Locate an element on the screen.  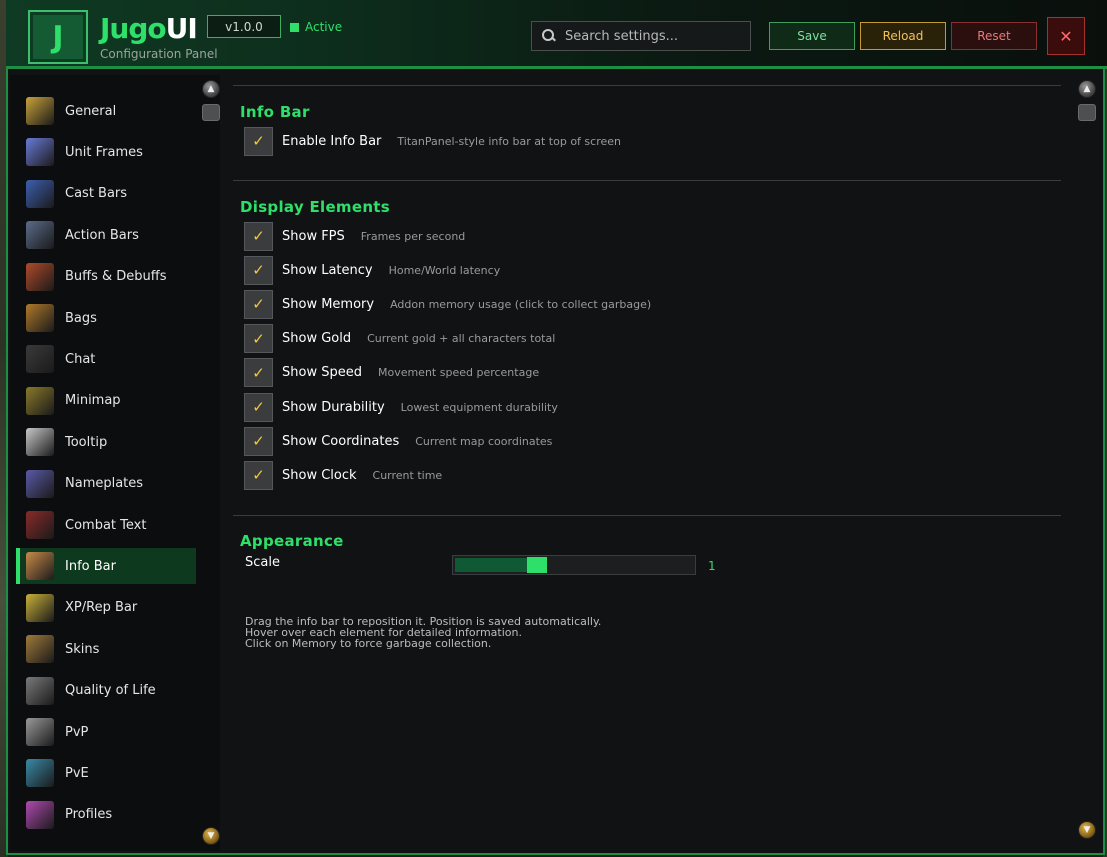
content-scroll-thumb is located at coordinates (1087, 112).